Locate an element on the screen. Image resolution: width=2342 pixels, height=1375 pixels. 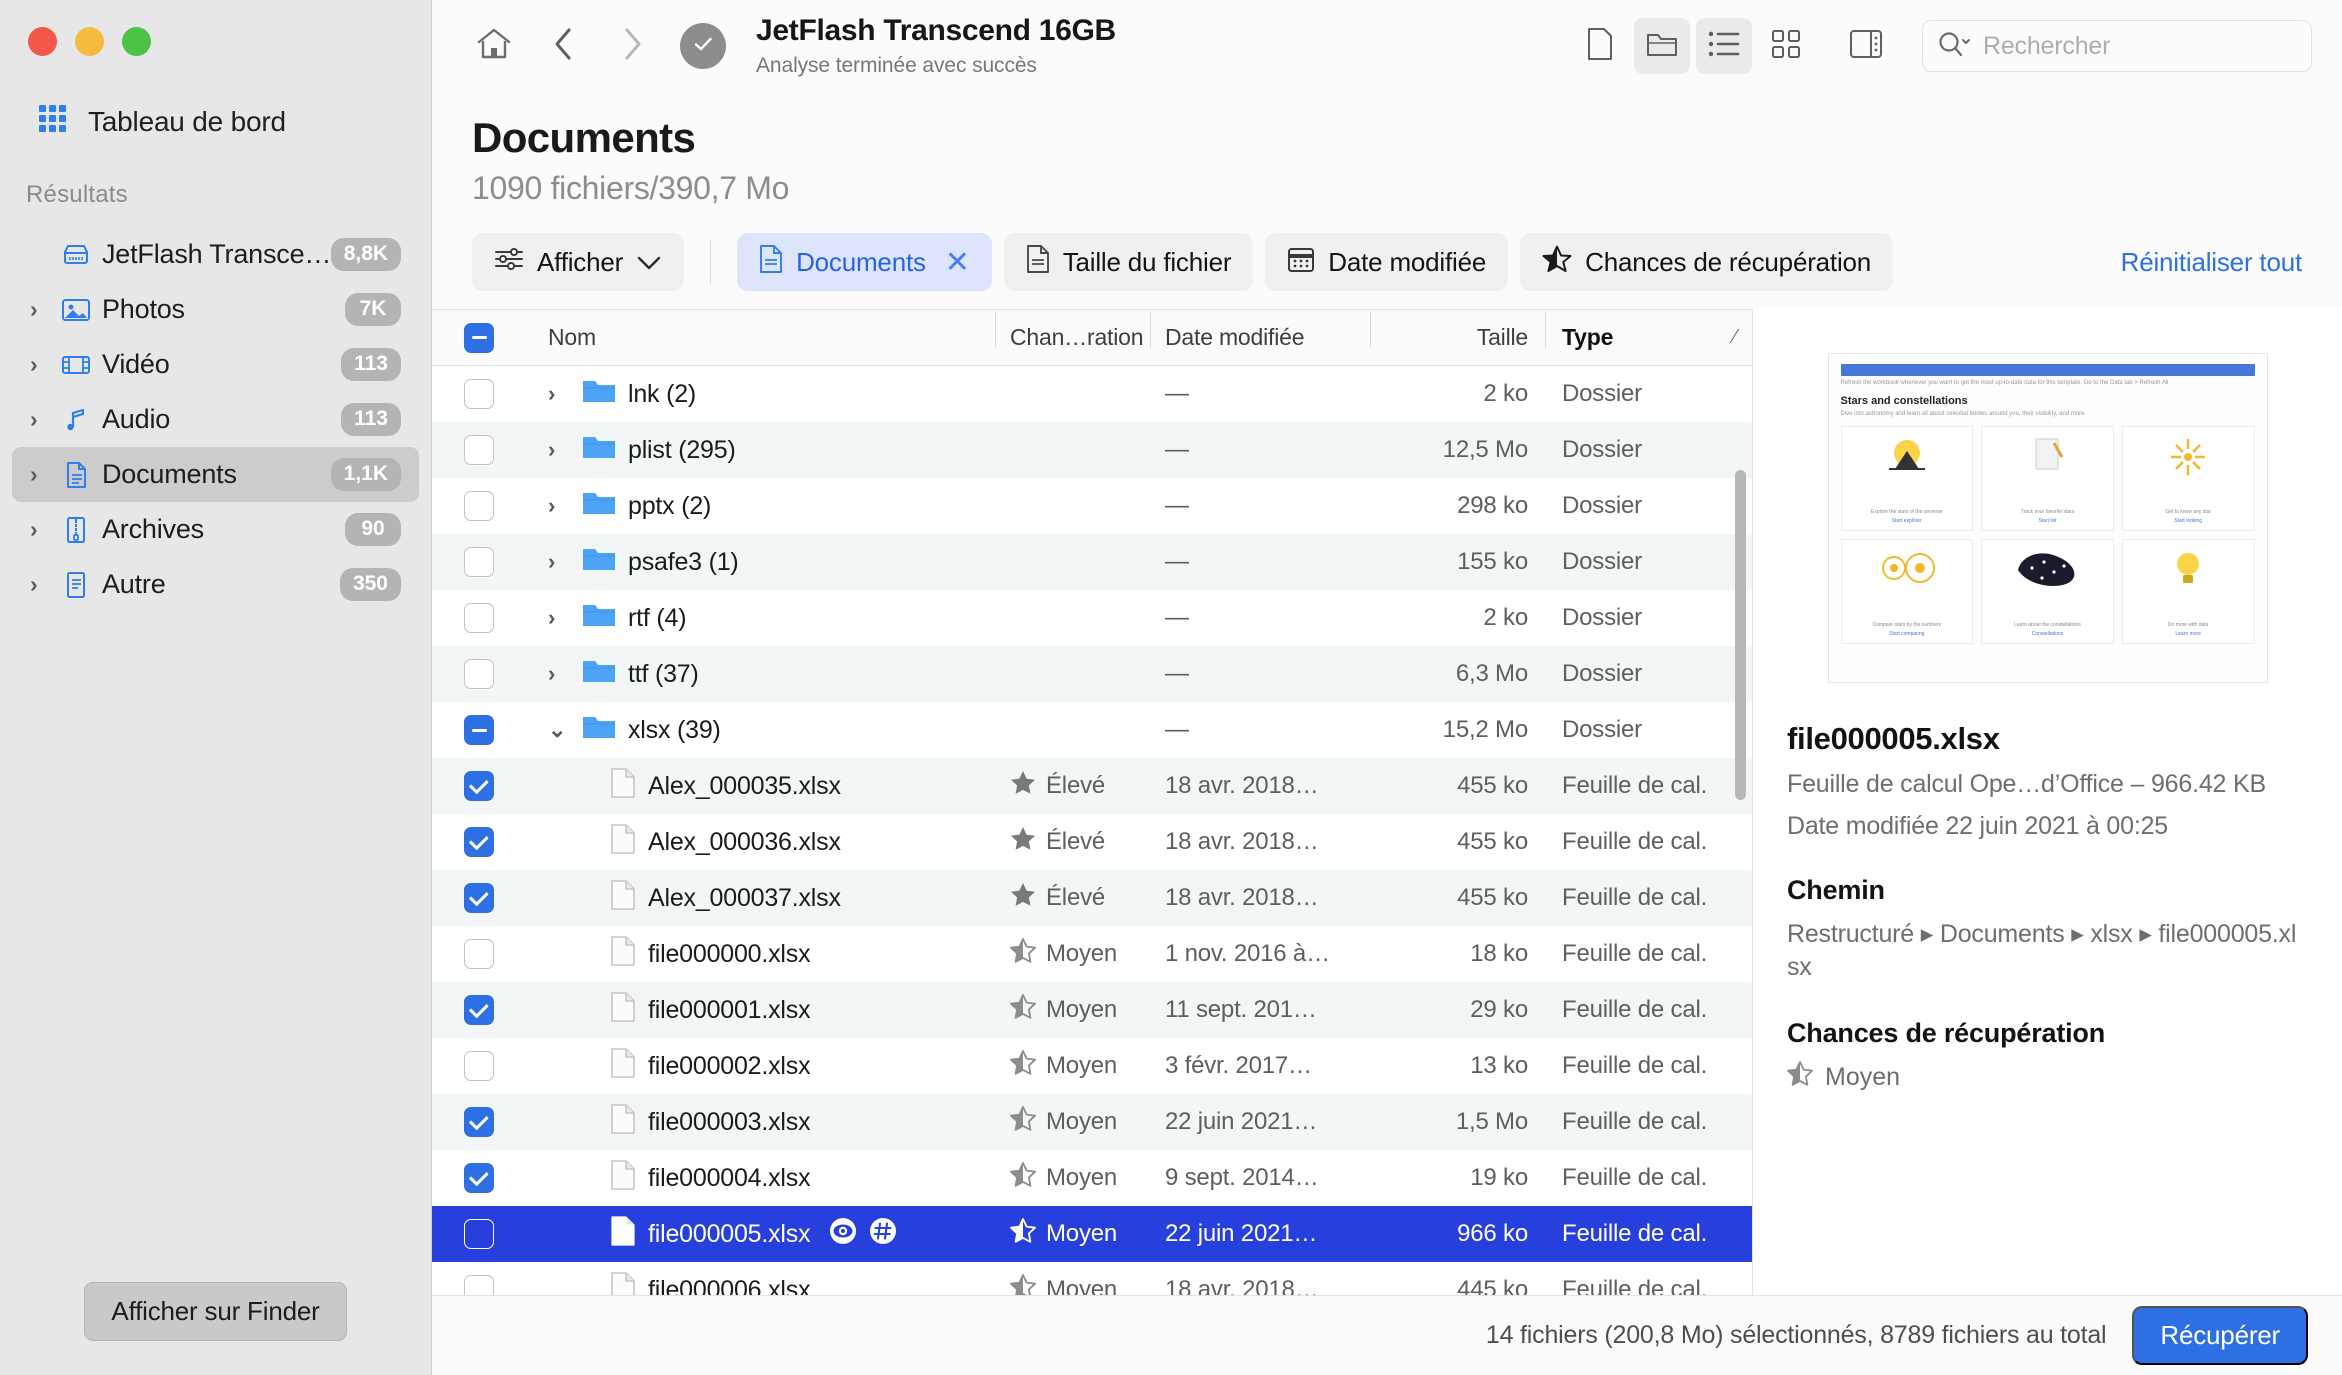
table-row: › pptx (2) — 298 ko Dossier is located at coordinates (1092, 506).